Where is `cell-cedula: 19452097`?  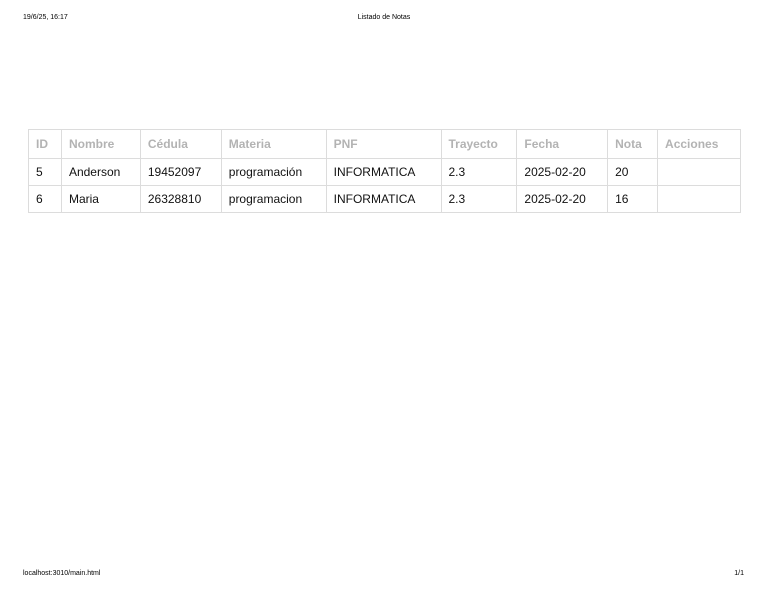 cell-cedula: 19452097 is located at coordinates (180, 172).